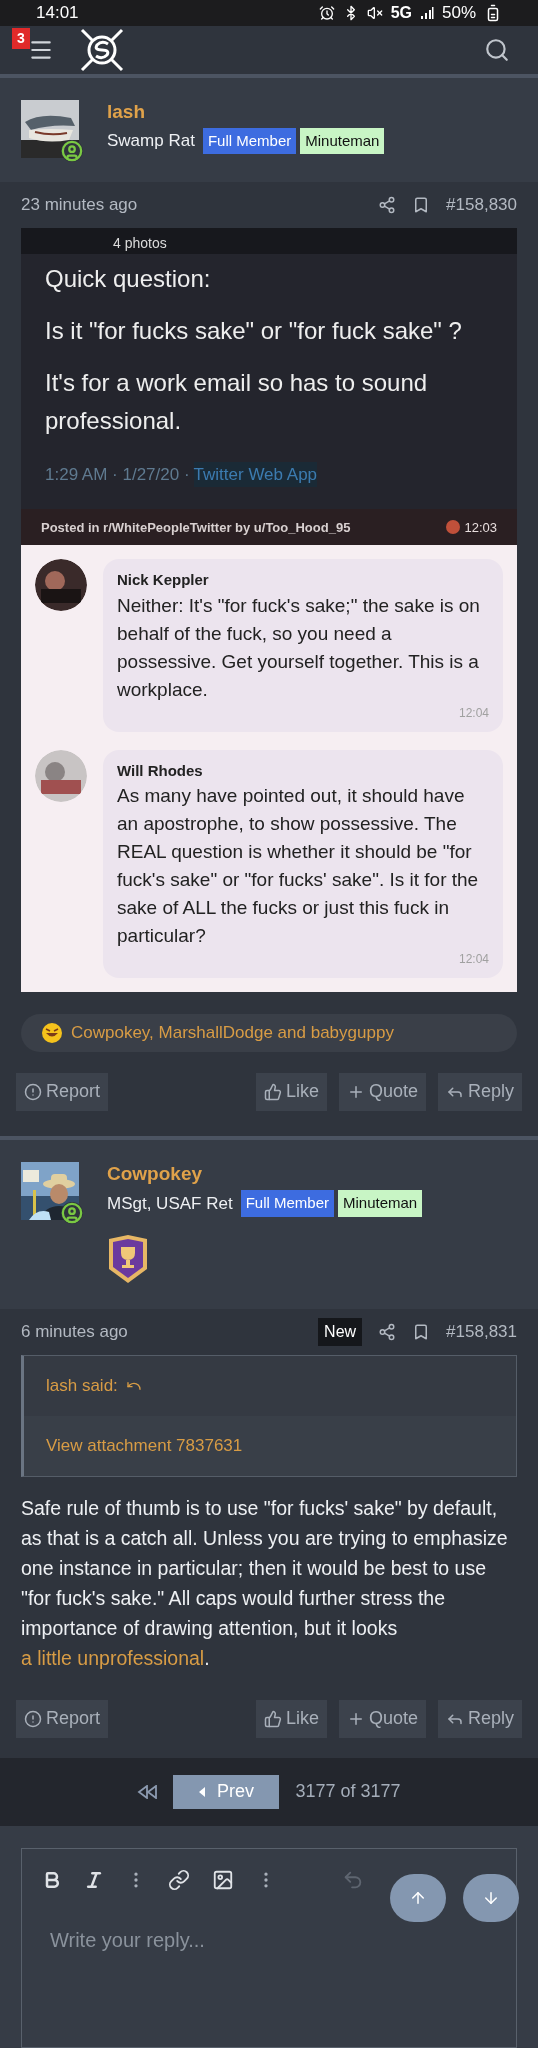 This screenshot has height=2048, width=538. Describe the element at coordinates (52, 1033) in the screenshot. I see `laughing-emoji-icon` at that location.